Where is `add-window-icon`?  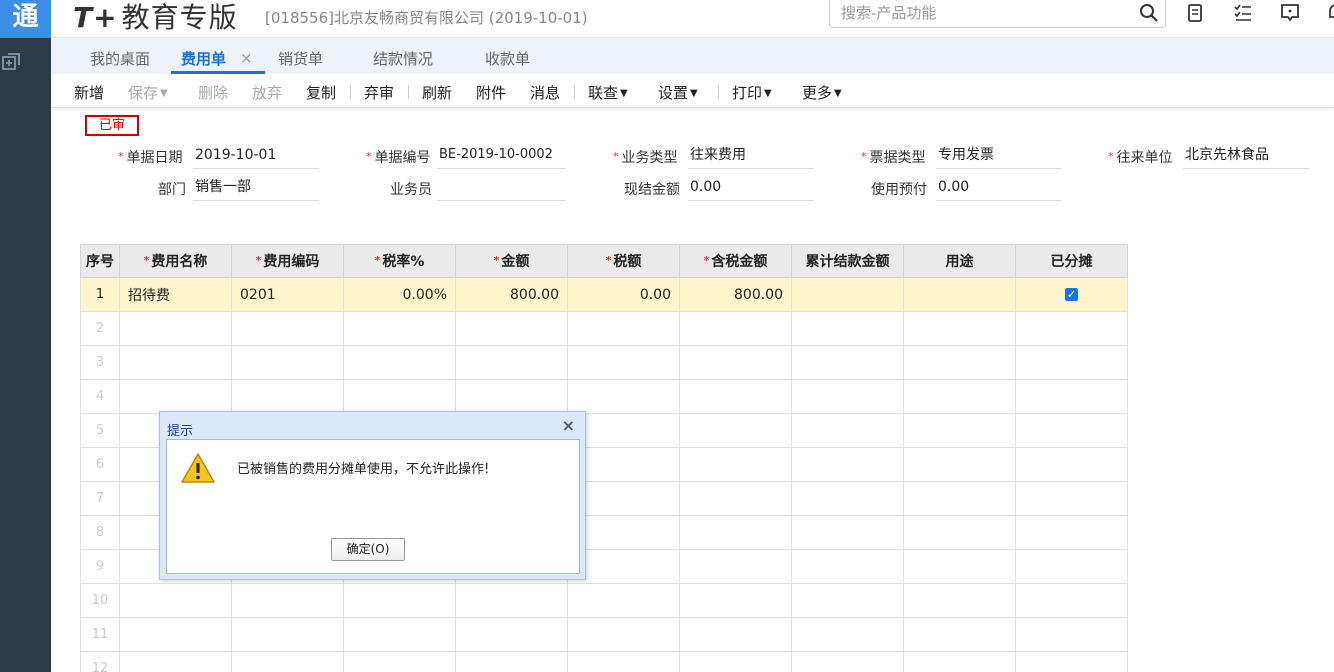
add-window-icon is located at coordinates (11, 62).